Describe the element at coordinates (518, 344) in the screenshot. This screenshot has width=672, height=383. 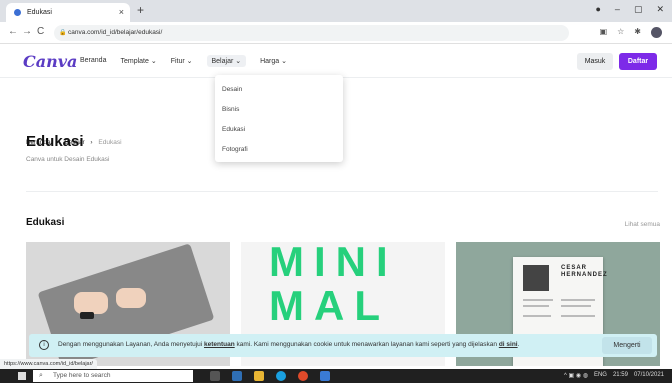
I see `cookie-text-part: .` at that location.